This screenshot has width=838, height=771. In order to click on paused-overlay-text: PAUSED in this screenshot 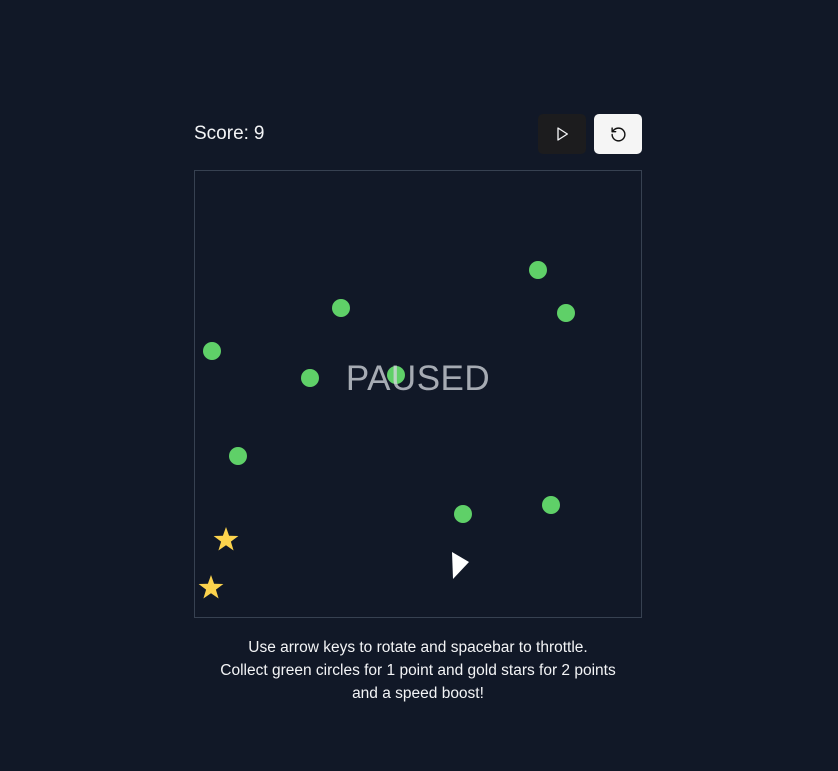, I will do `click(418, 378)`.